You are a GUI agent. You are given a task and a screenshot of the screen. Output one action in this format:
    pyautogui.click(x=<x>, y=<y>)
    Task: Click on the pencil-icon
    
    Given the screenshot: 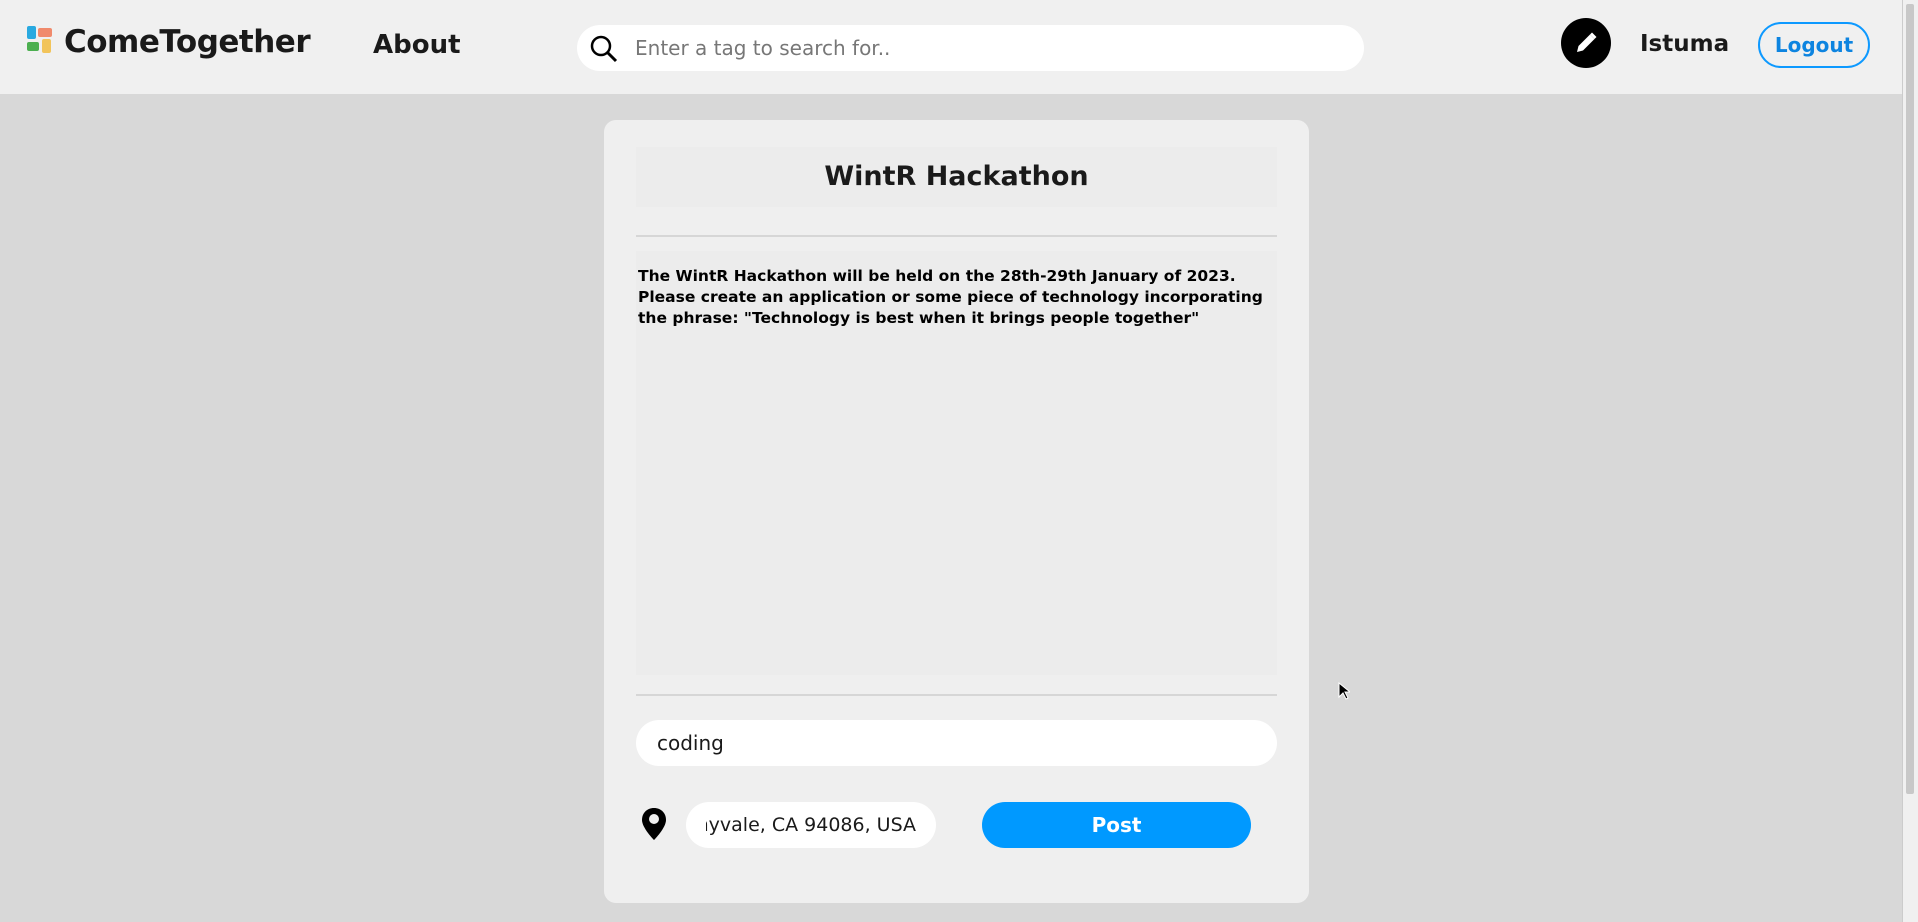 What is the action you would take?
    pyautogui.click(x=1587, y=42)
    